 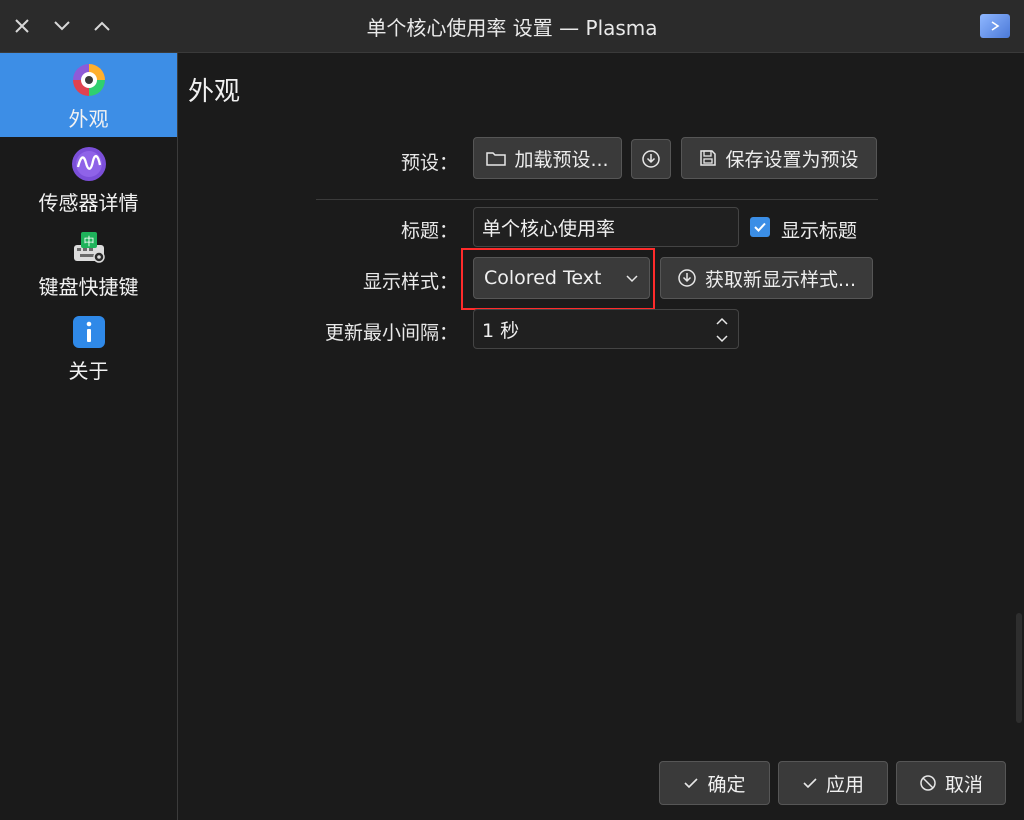 What do you see at coordinates (88, 241) in the screenshot?
I see `svg-text: 中` at bounding box center [88, 241].